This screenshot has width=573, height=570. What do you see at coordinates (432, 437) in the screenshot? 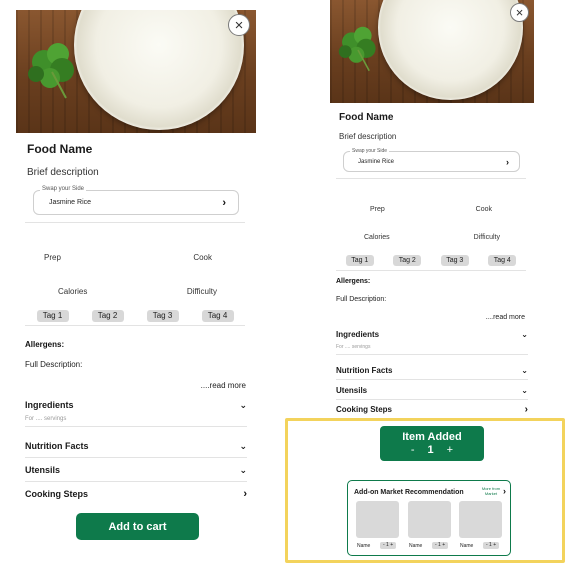
I see `item-added-label: Item Added` at bounding box center [432, 437].